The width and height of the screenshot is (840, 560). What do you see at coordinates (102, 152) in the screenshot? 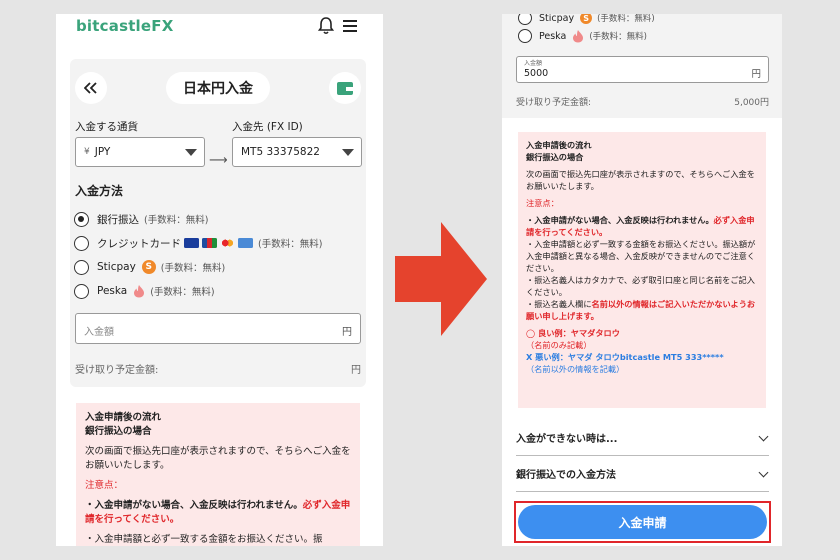
I see `currency-value: JPY` at bounding box center [102, 152].